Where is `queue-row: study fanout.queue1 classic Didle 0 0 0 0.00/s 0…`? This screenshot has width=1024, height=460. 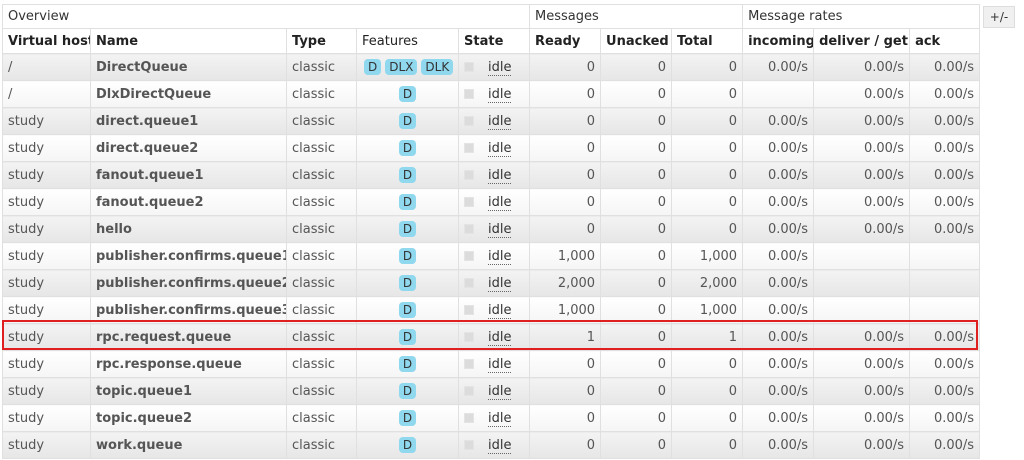
queue-row: study fanout.queue1 classic Didle 0 0 0 0.00/s 0… is located at coordinates (491, 175).